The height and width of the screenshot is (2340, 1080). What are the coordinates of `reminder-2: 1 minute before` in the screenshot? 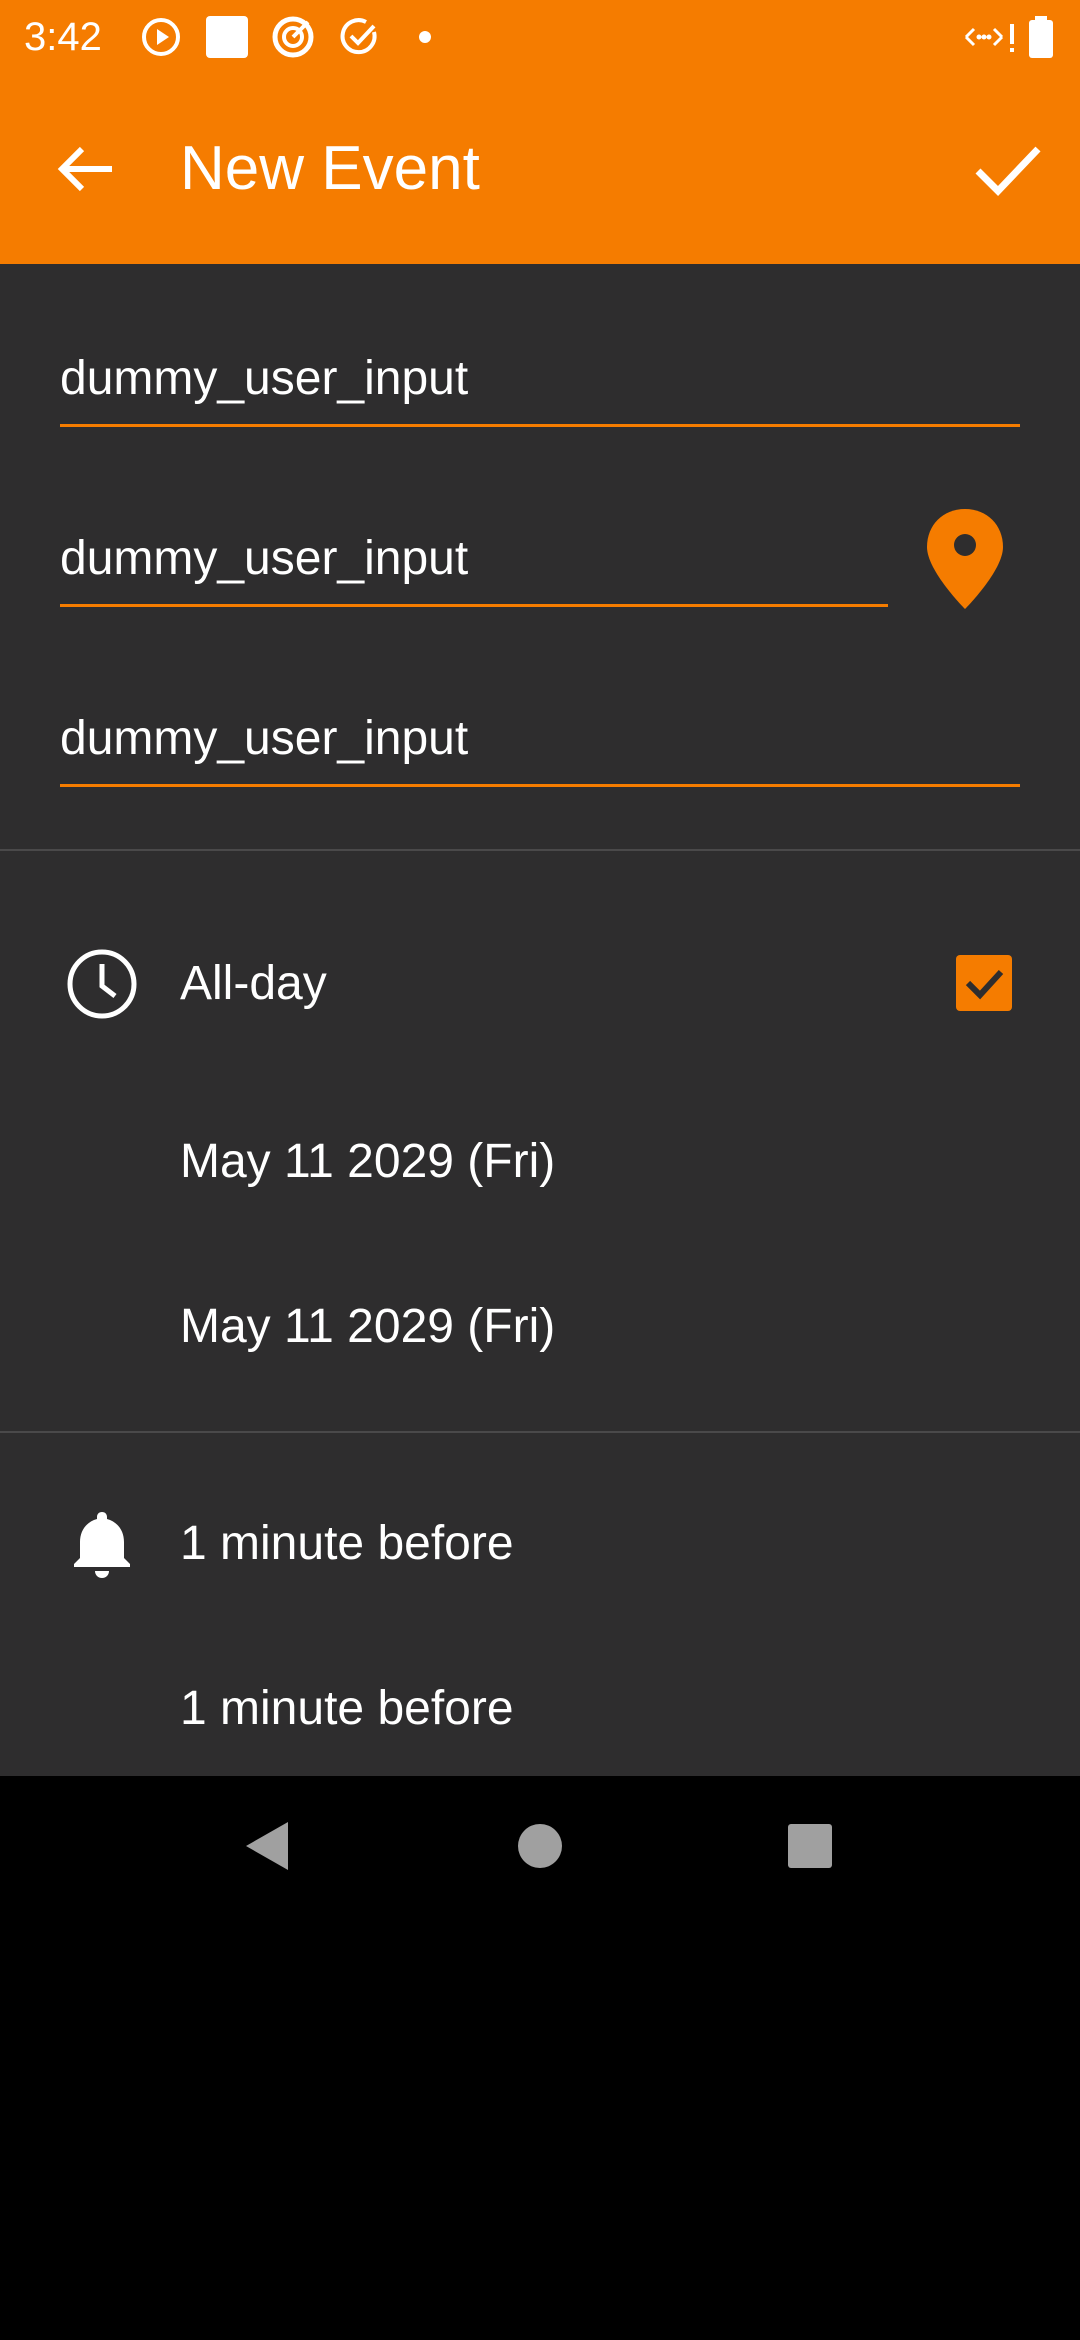 It's located at (347, 1709).